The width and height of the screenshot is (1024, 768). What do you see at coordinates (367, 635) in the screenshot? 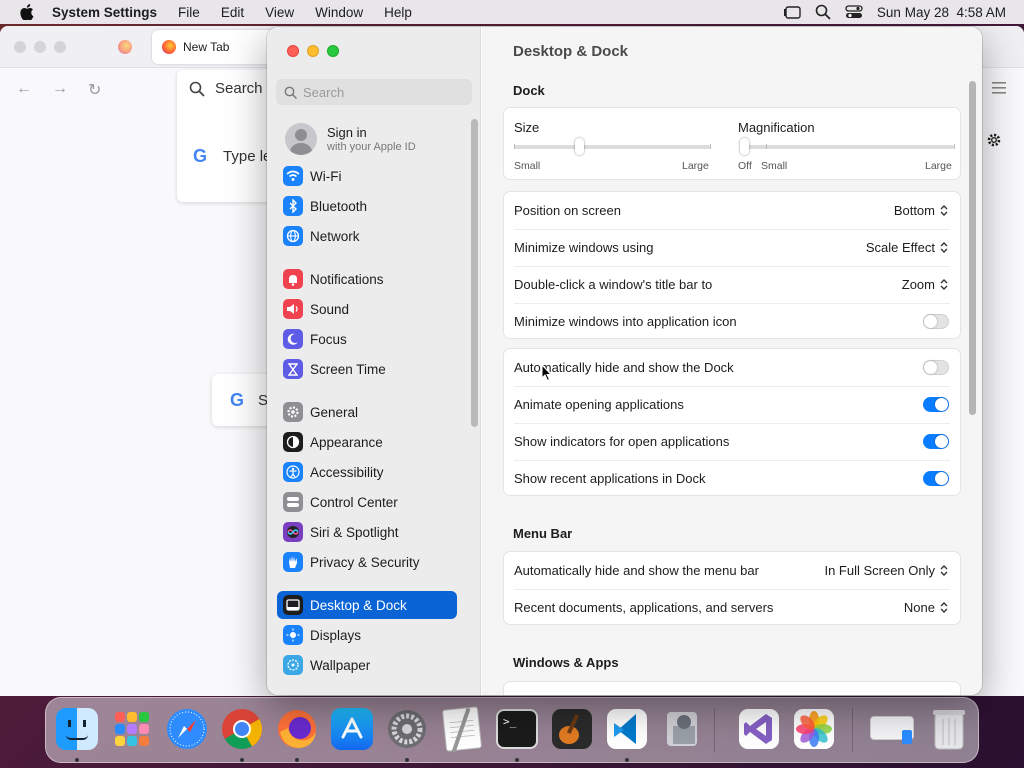
I see `sidebar-item-displays: Displays` at bounding box center [367, 635].